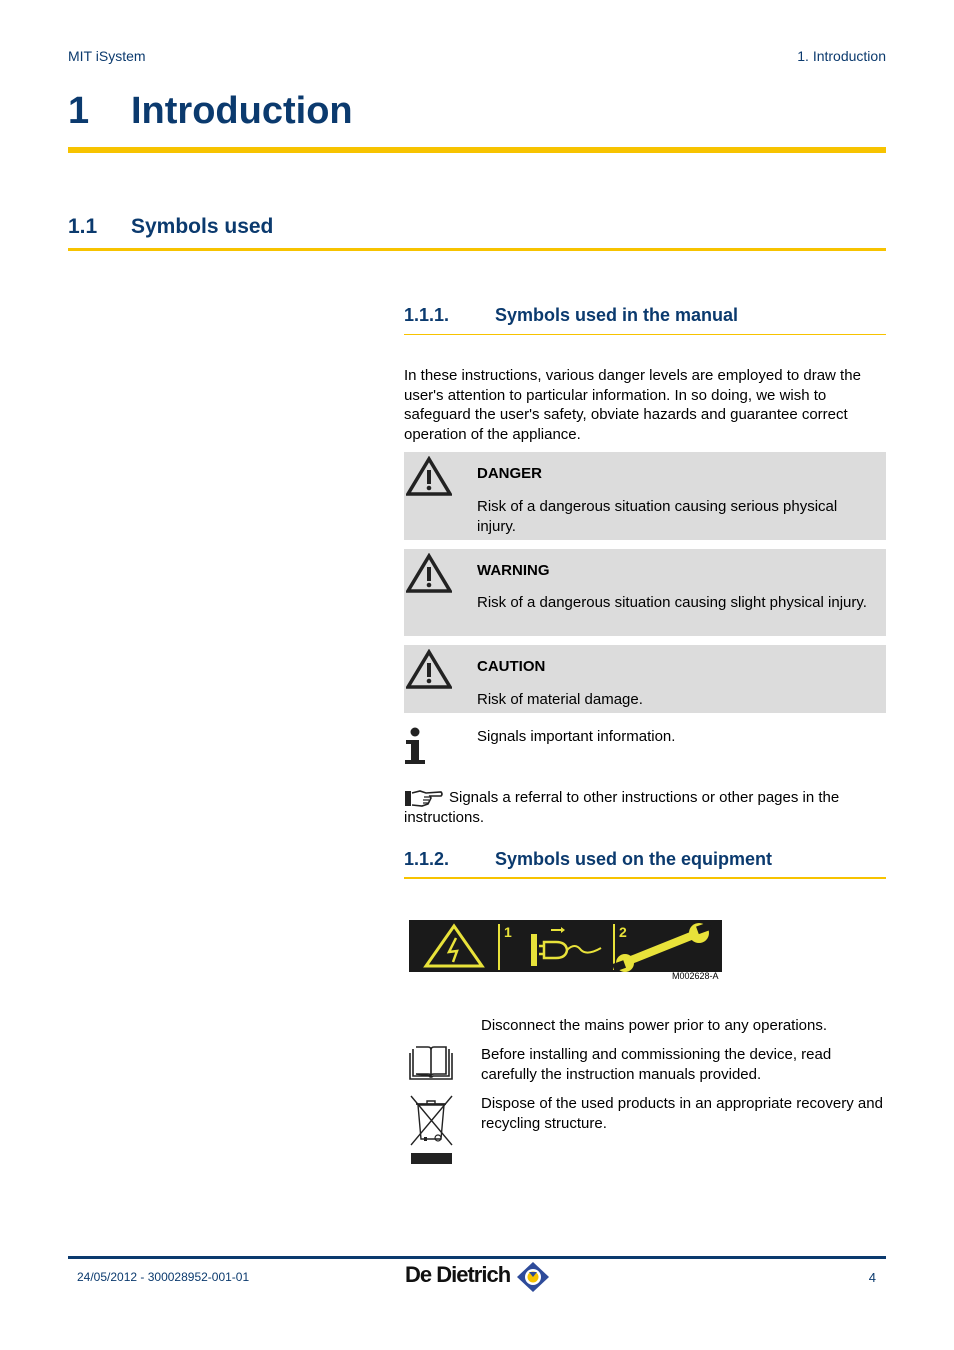 Image resolution: width=954 pixels, height=1350 pixels. Describe the element at coordinates (107, 56) in the screenshot. I see `running-header-product: MIT iSystem` at that location.